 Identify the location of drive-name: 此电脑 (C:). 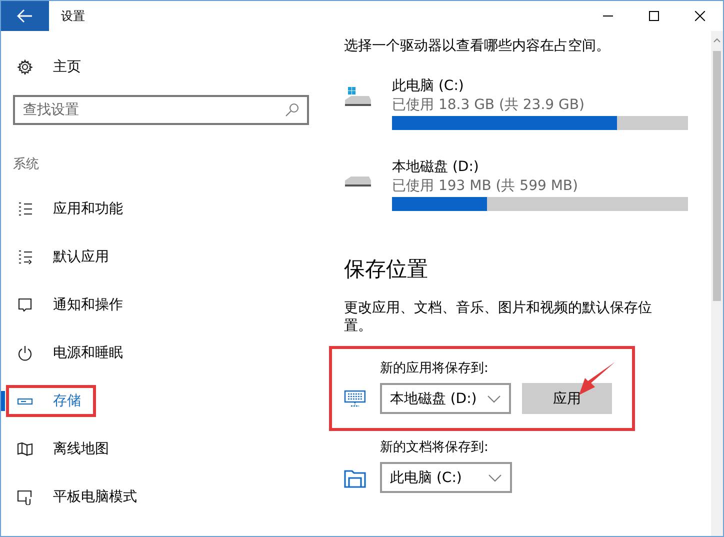
(540, 86).